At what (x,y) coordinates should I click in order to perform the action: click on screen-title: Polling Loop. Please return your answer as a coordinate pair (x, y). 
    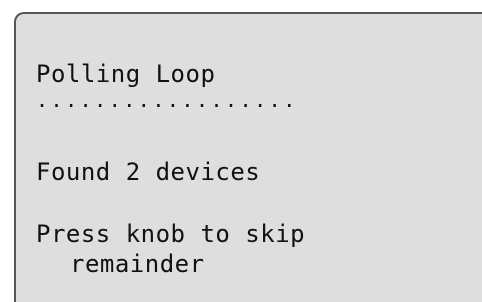
    Looking at the image, I should click on (126, 74).